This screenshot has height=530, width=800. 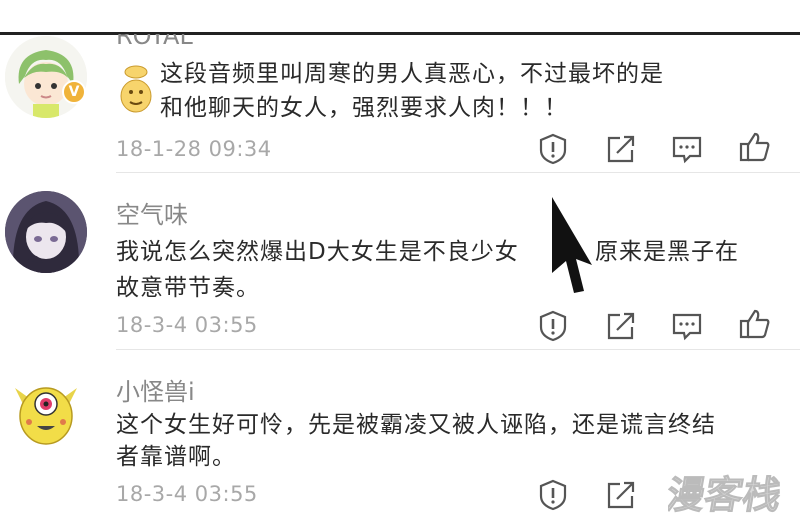 What do you see at coordinates (572, 245) in the screenshot?
I see `mouse-cursor-icon` at bounding box center [572, 245].